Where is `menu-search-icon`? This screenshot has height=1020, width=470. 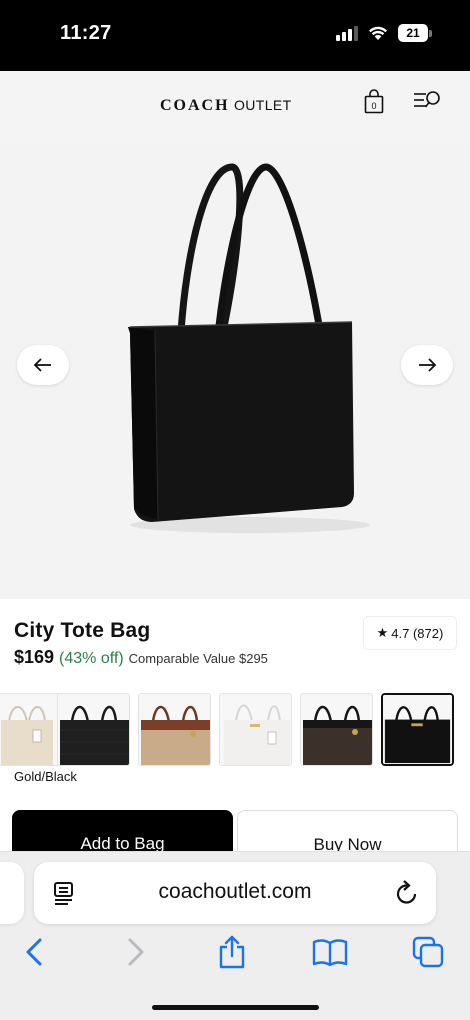 menu-search-icon is located at coordinates (427, 99).